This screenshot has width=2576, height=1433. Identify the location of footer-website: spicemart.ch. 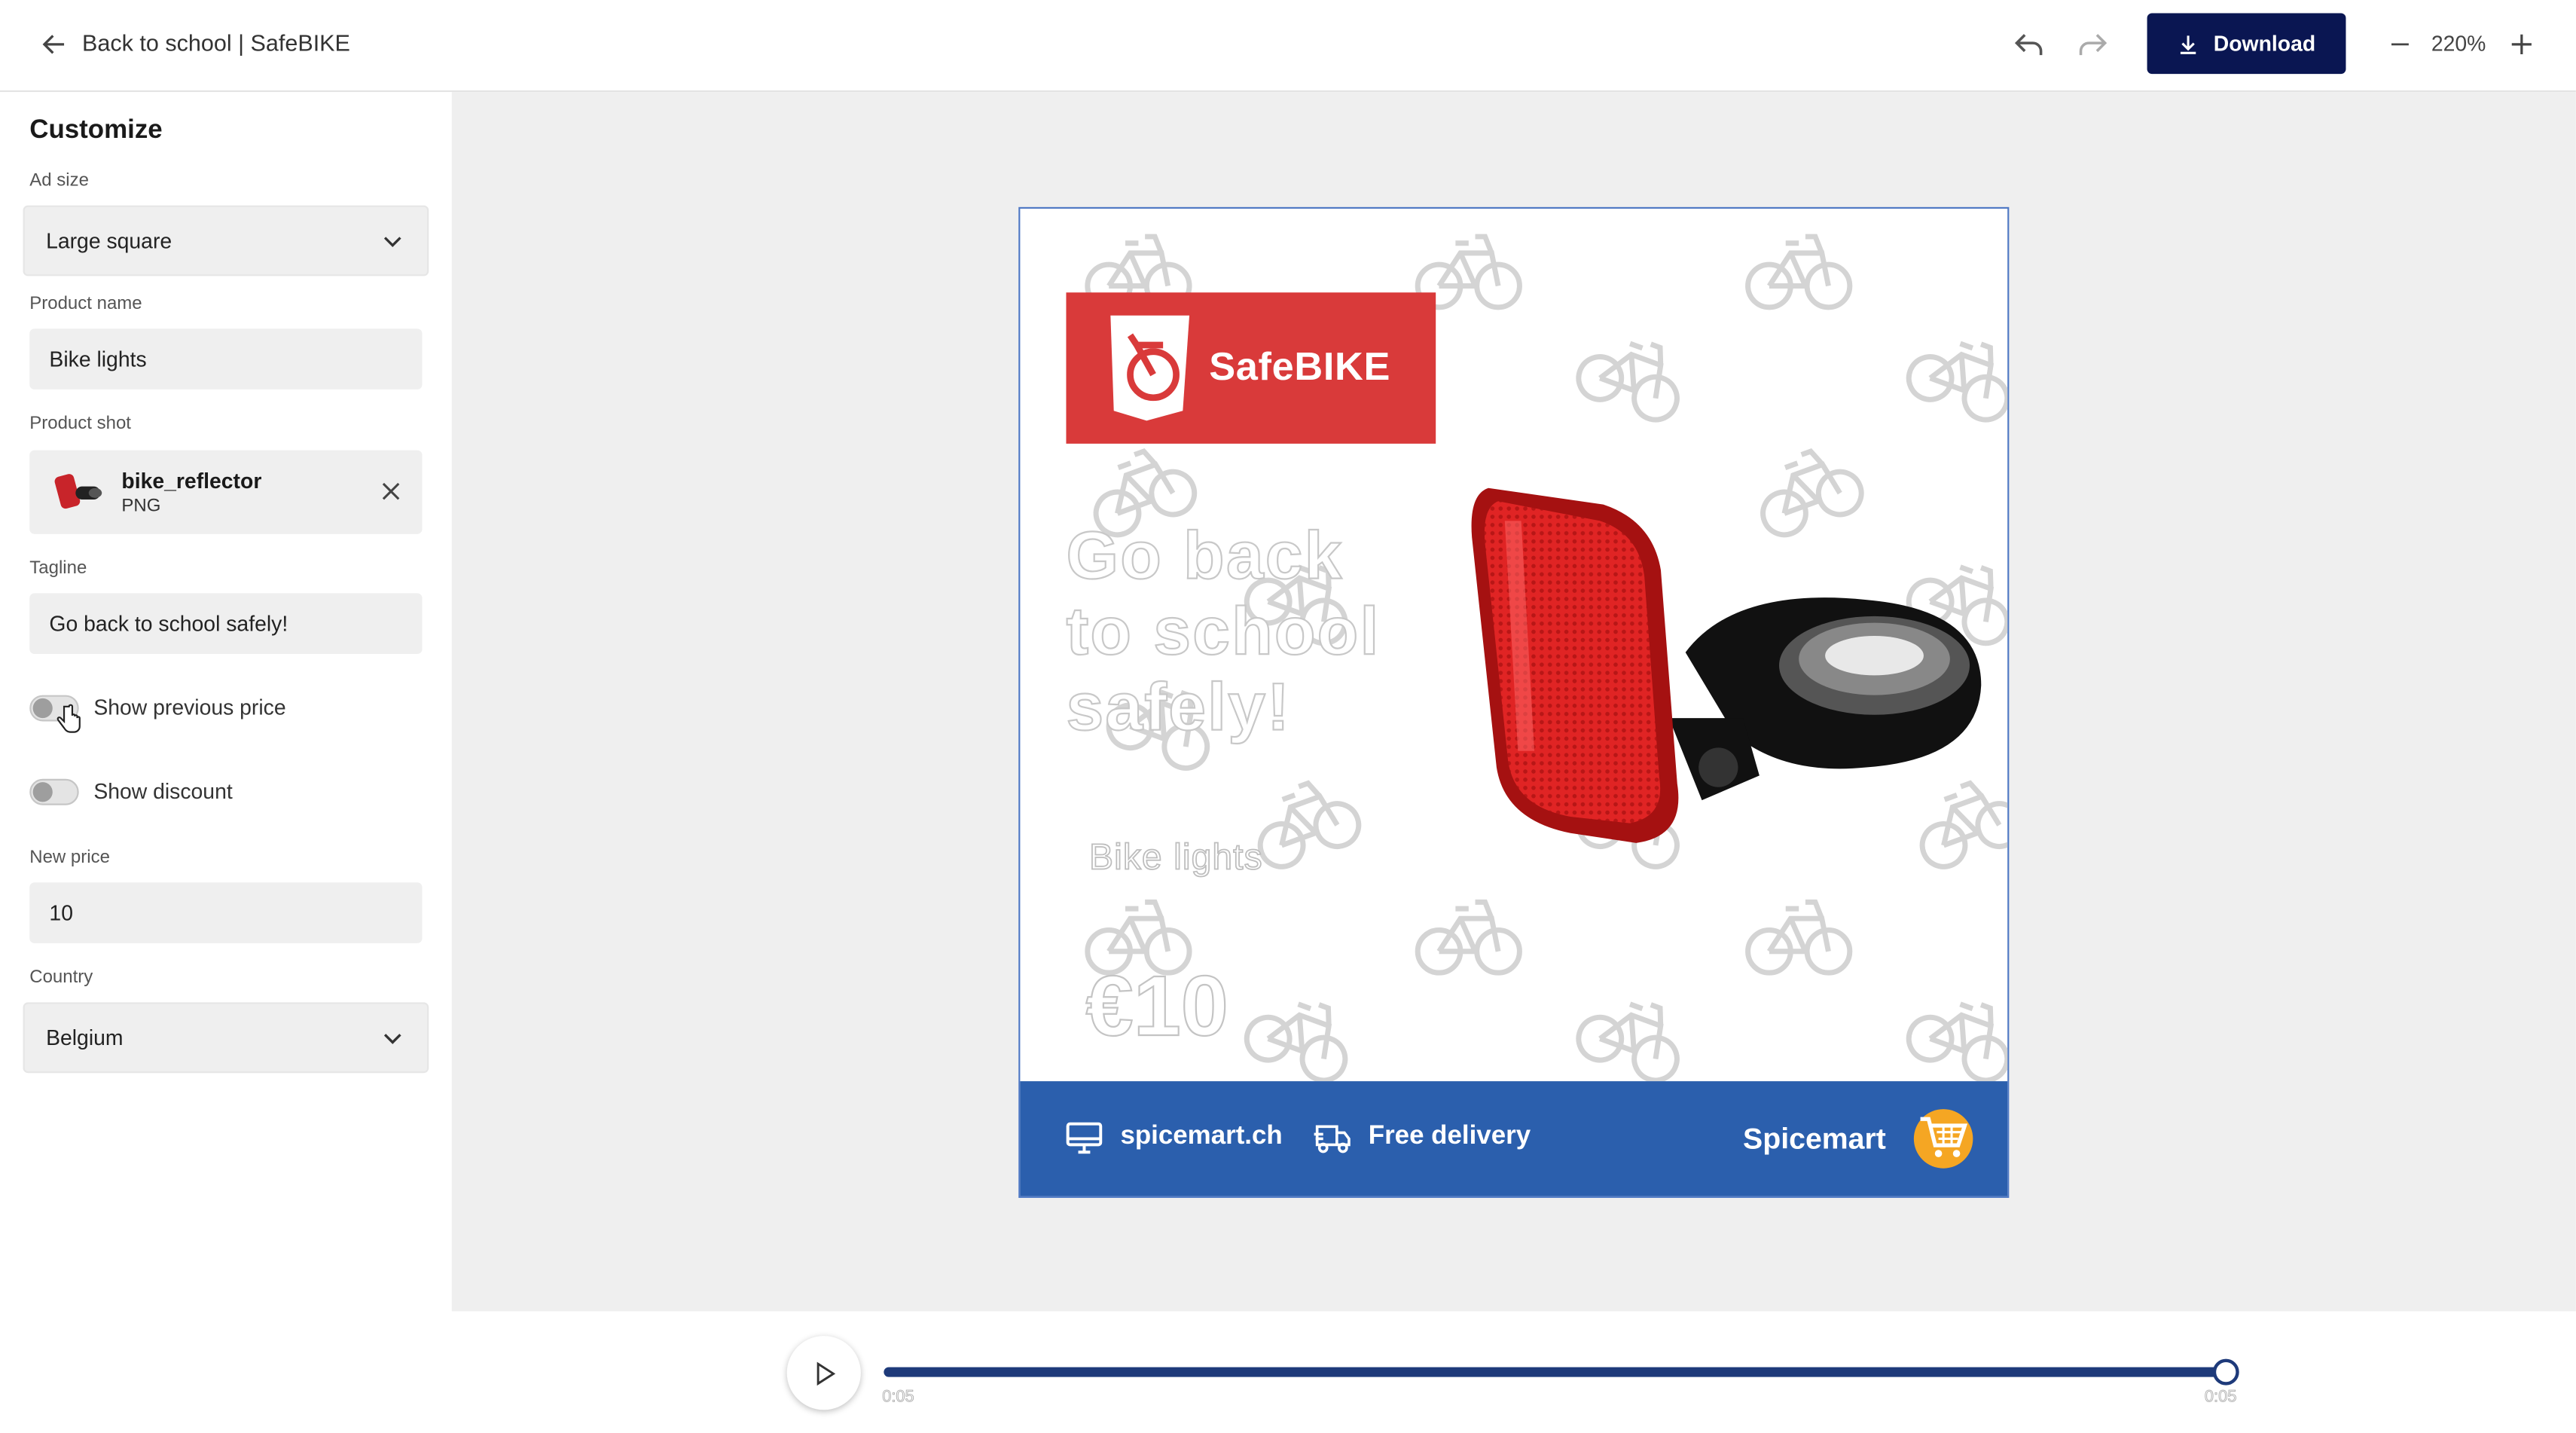
(1202, 1136).